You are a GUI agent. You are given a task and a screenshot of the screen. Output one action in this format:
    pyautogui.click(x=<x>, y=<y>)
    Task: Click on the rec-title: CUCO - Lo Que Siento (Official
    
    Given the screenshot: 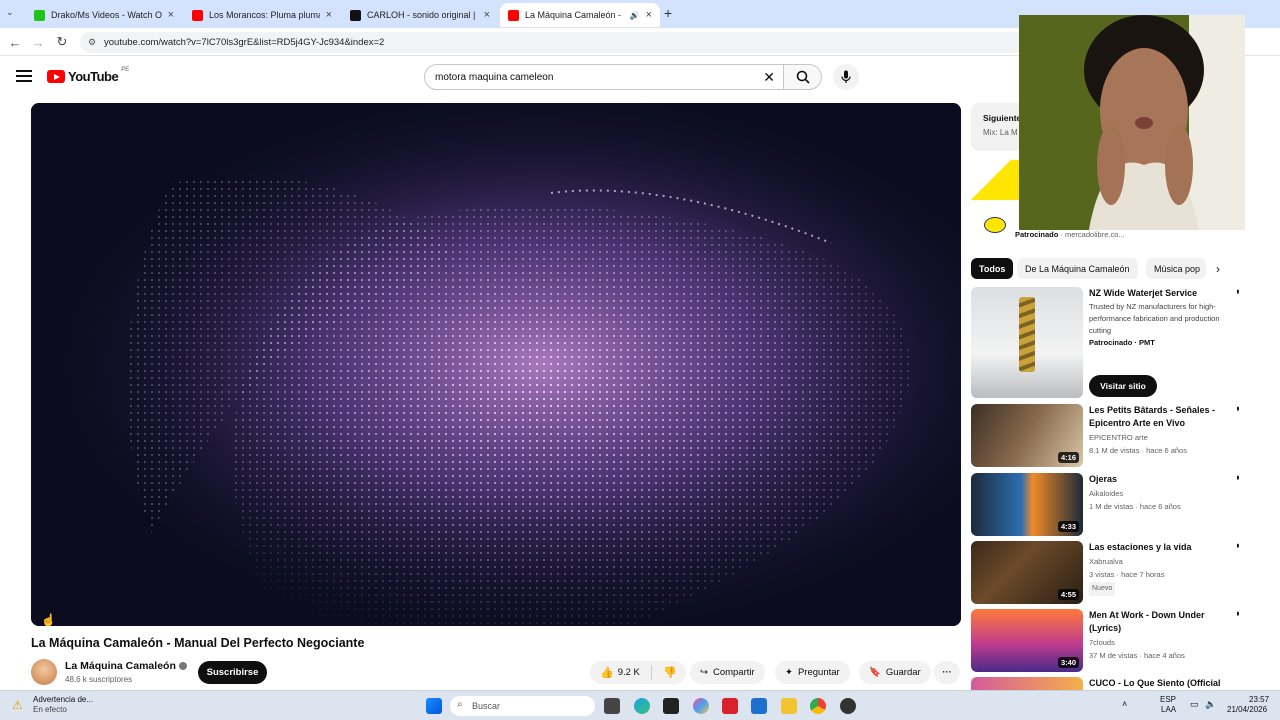 What is the action you would take?
    pyautogui.click(x=1155, y=683)
    